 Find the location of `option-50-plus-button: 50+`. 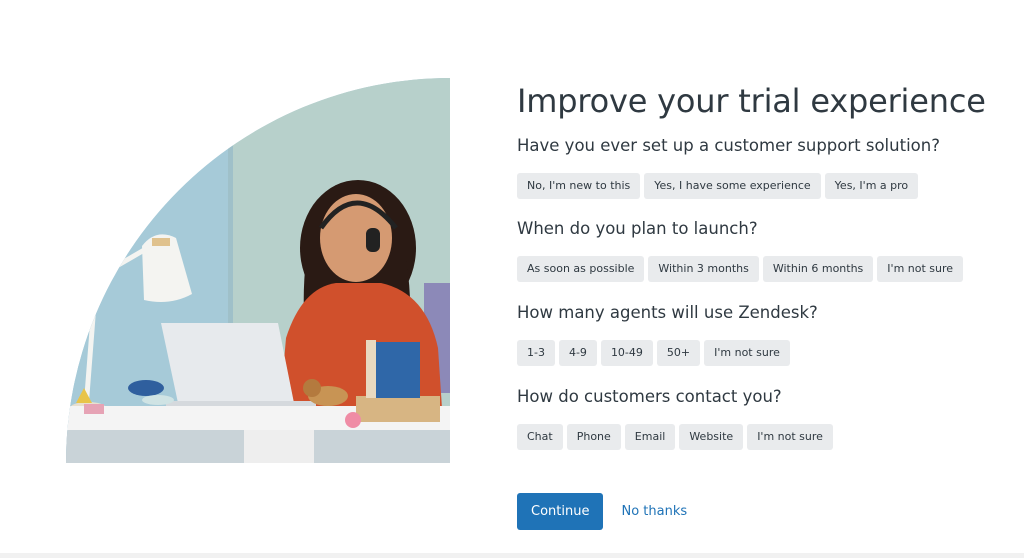

option-50-plus-button: 50+ is located at coordinates (678, 353).